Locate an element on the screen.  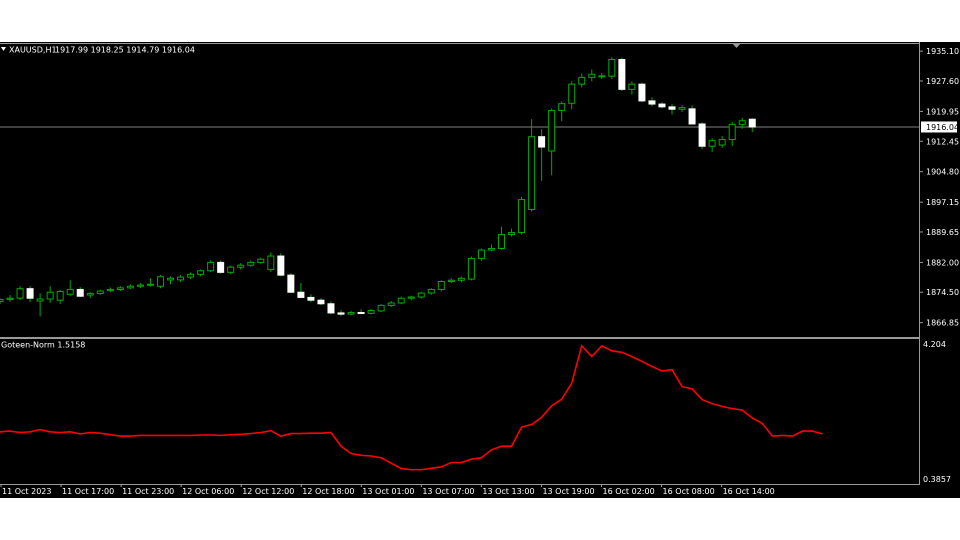
price-tick-label: 1874.50 is located at coordinates (942, 292).